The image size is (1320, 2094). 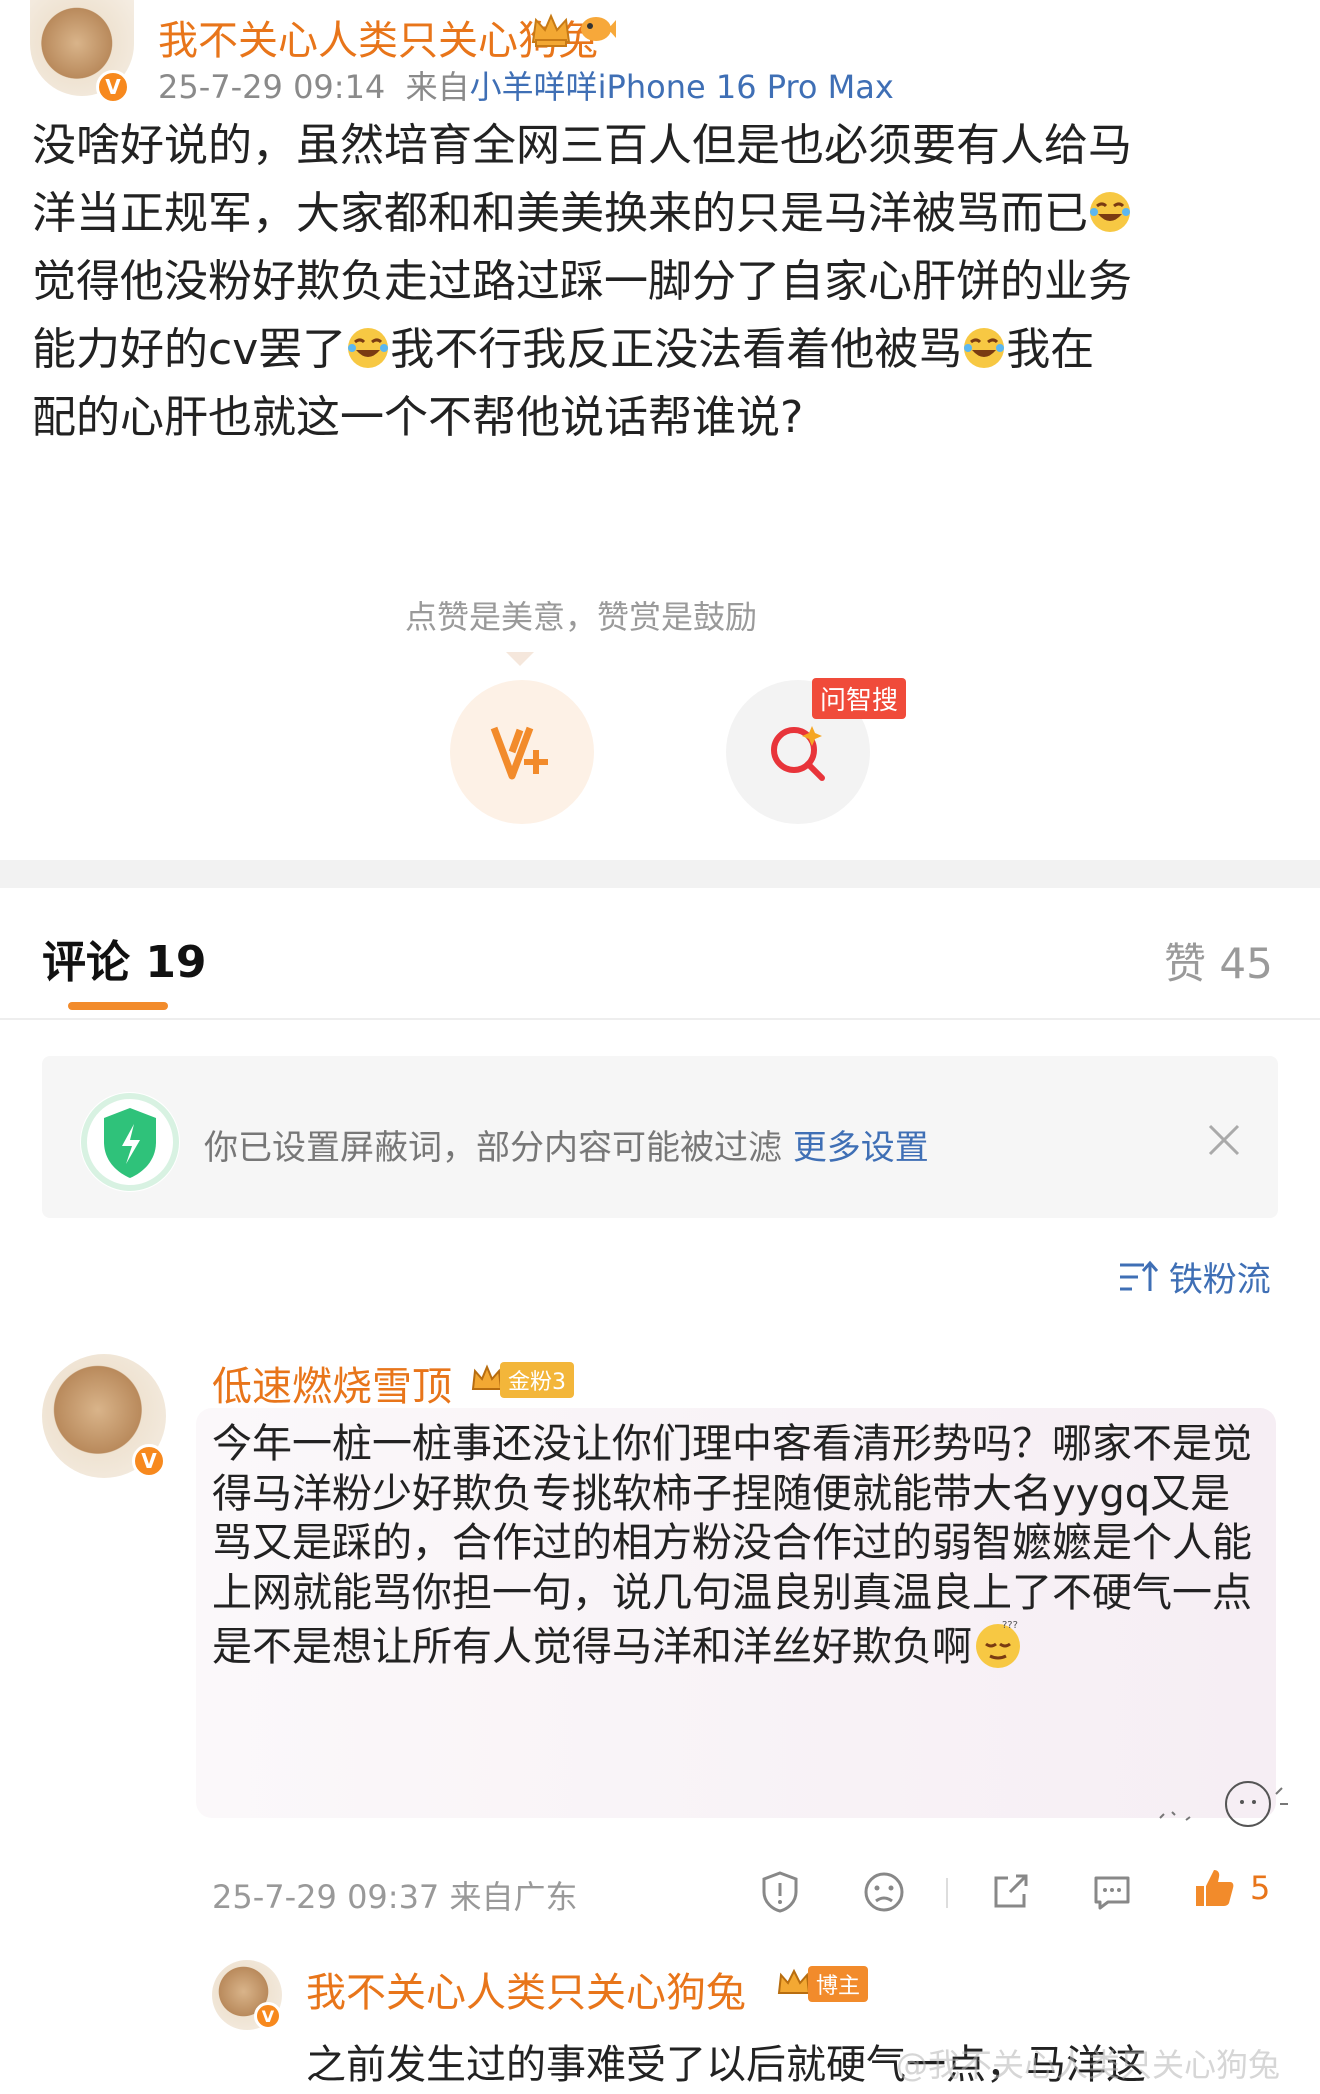 I want to click on tab-active-indicator, so click(x=118, y=1006).